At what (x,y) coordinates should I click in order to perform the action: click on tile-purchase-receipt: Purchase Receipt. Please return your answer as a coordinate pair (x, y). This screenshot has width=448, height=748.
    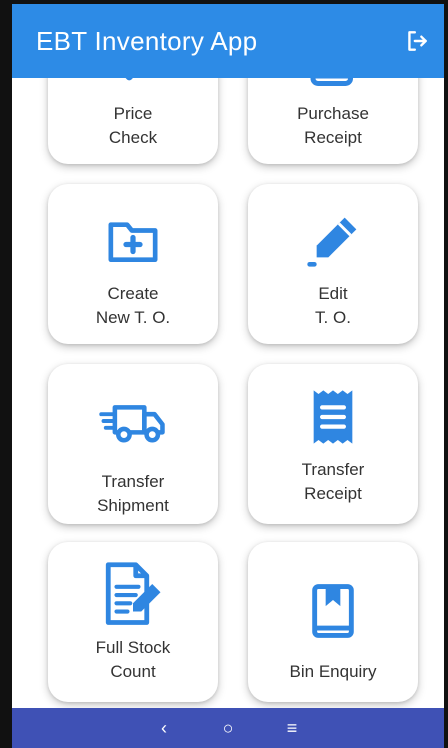
    Looking at the image, I should click on (333, 121).